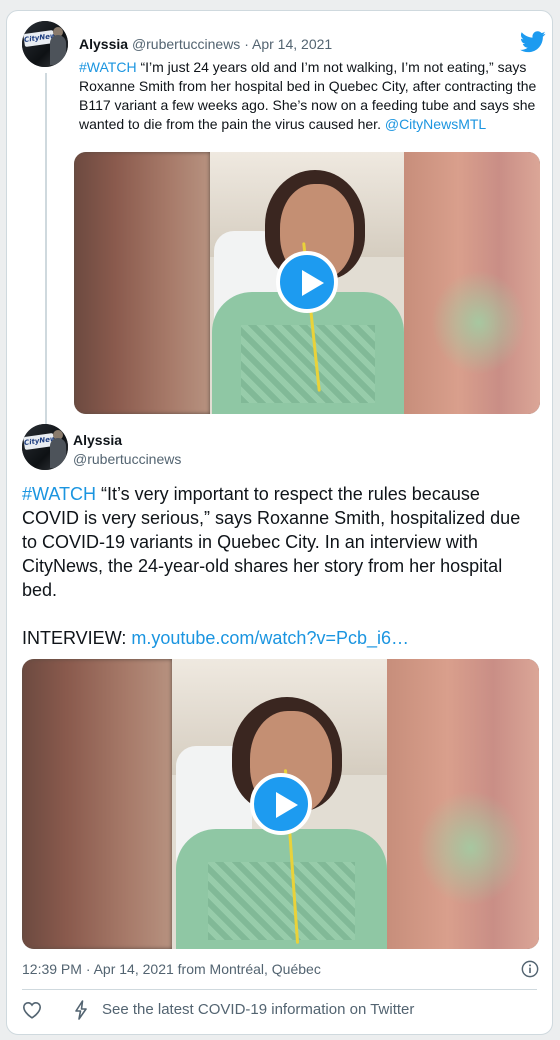 The width and height of the screenshot is (560, 1040). What do you see at coordinates (77, 638) in the screenshot?
I see `interview-label: INTERVIEW:` at bounding box center [77, 638].